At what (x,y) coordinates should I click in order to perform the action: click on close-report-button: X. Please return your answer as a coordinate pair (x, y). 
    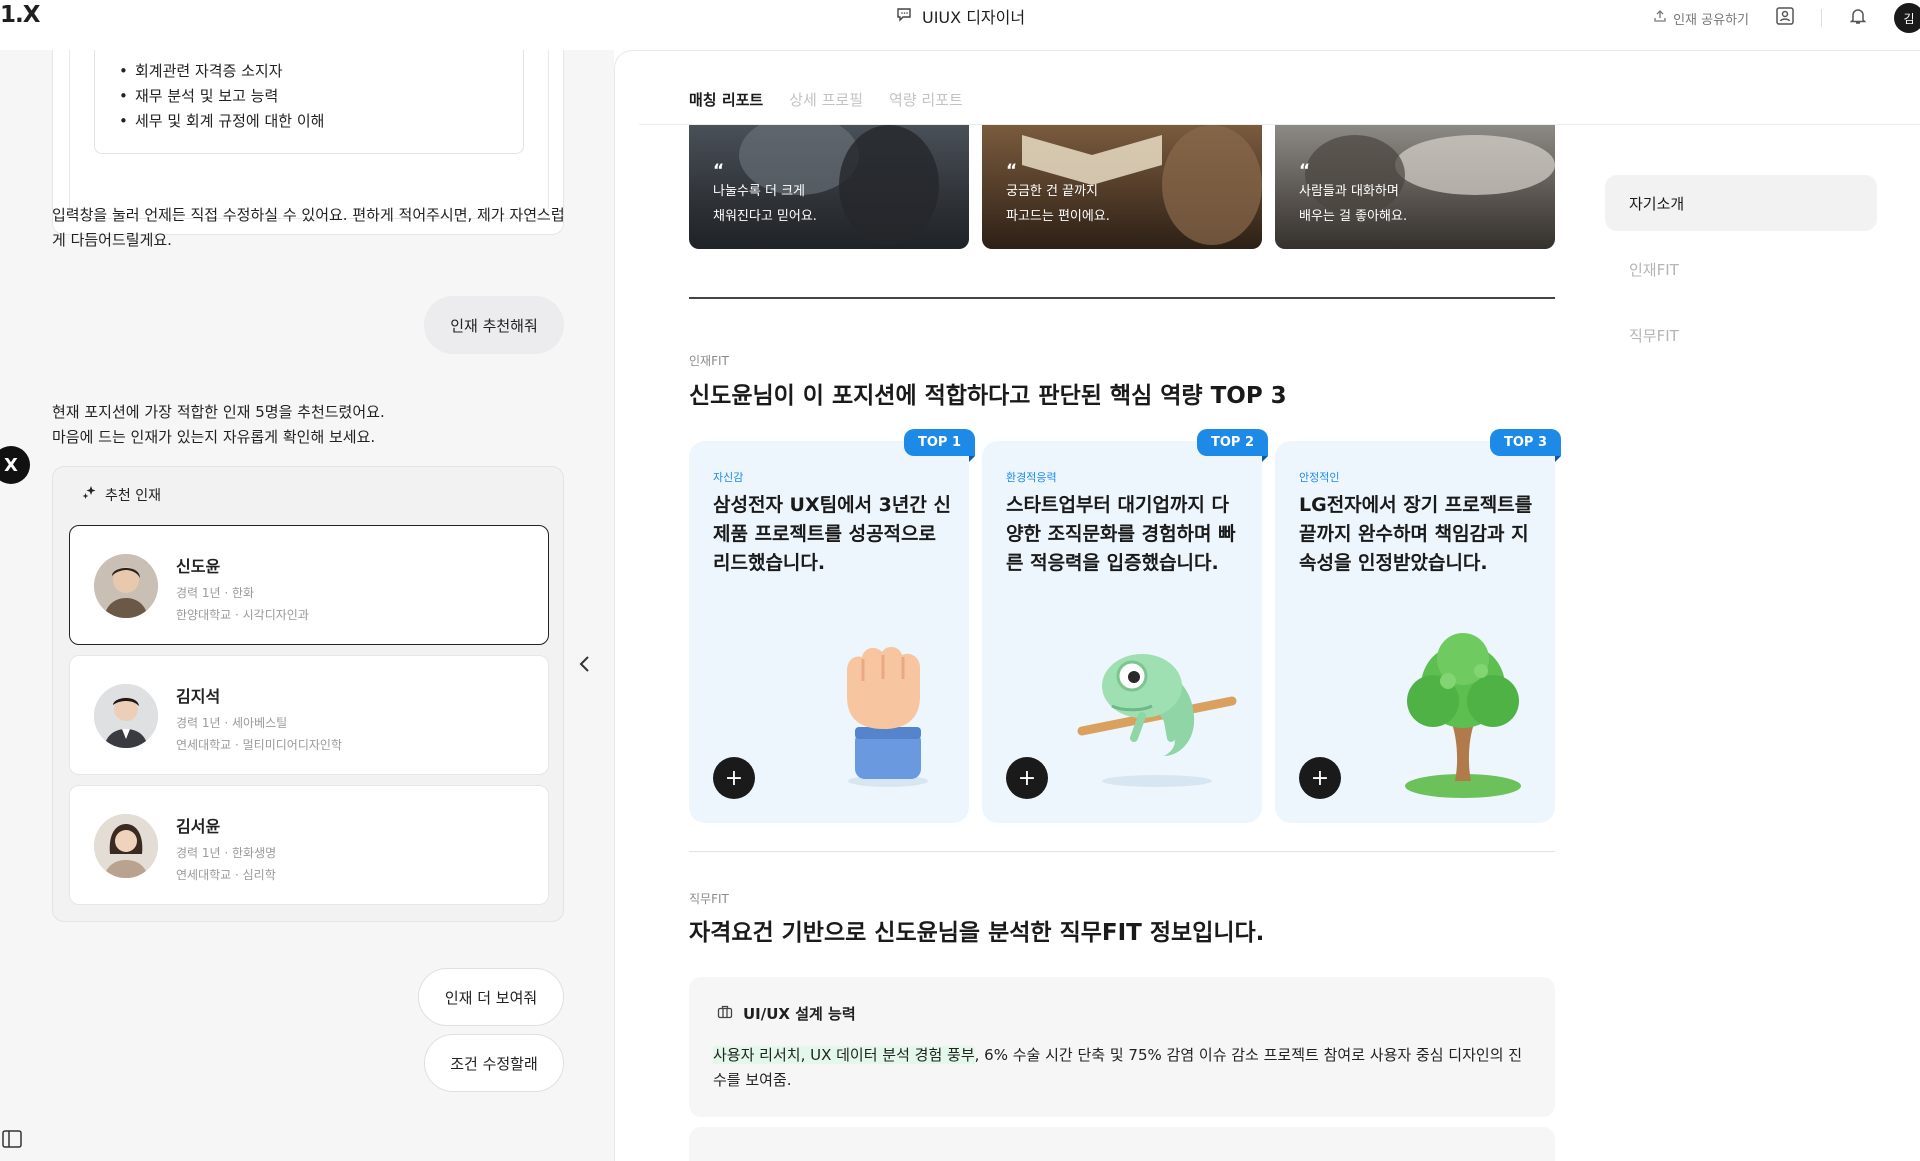
    Looking at the image, I should click on (15, 465).